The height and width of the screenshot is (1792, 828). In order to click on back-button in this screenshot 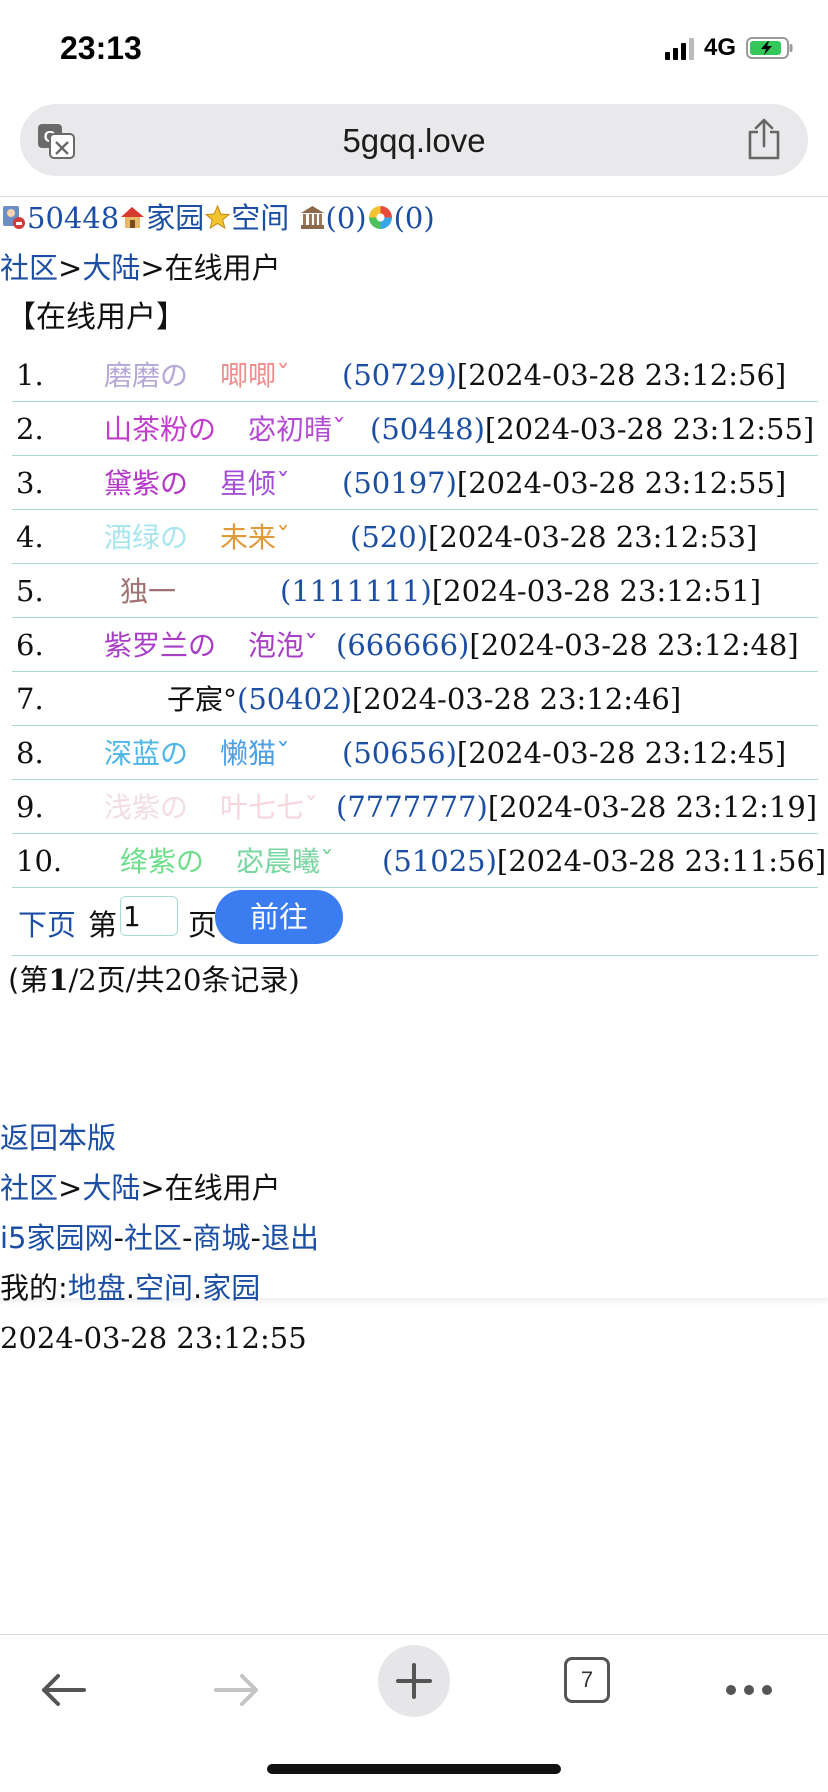, I will do `click(63, 1690)`.